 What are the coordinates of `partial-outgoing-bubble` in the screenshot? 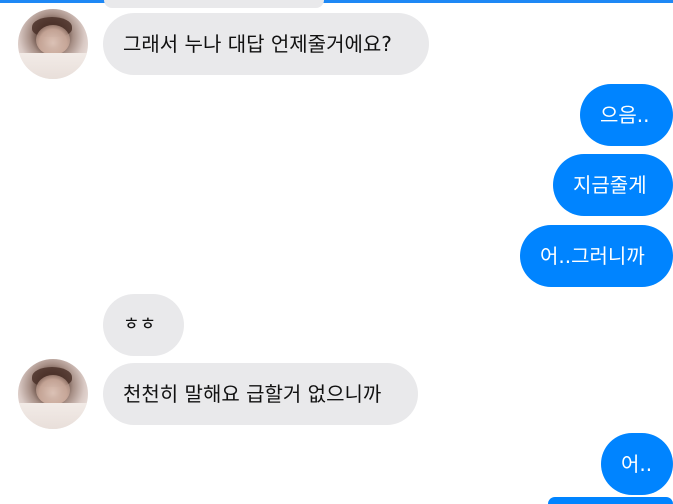 It's located at (610, 500).